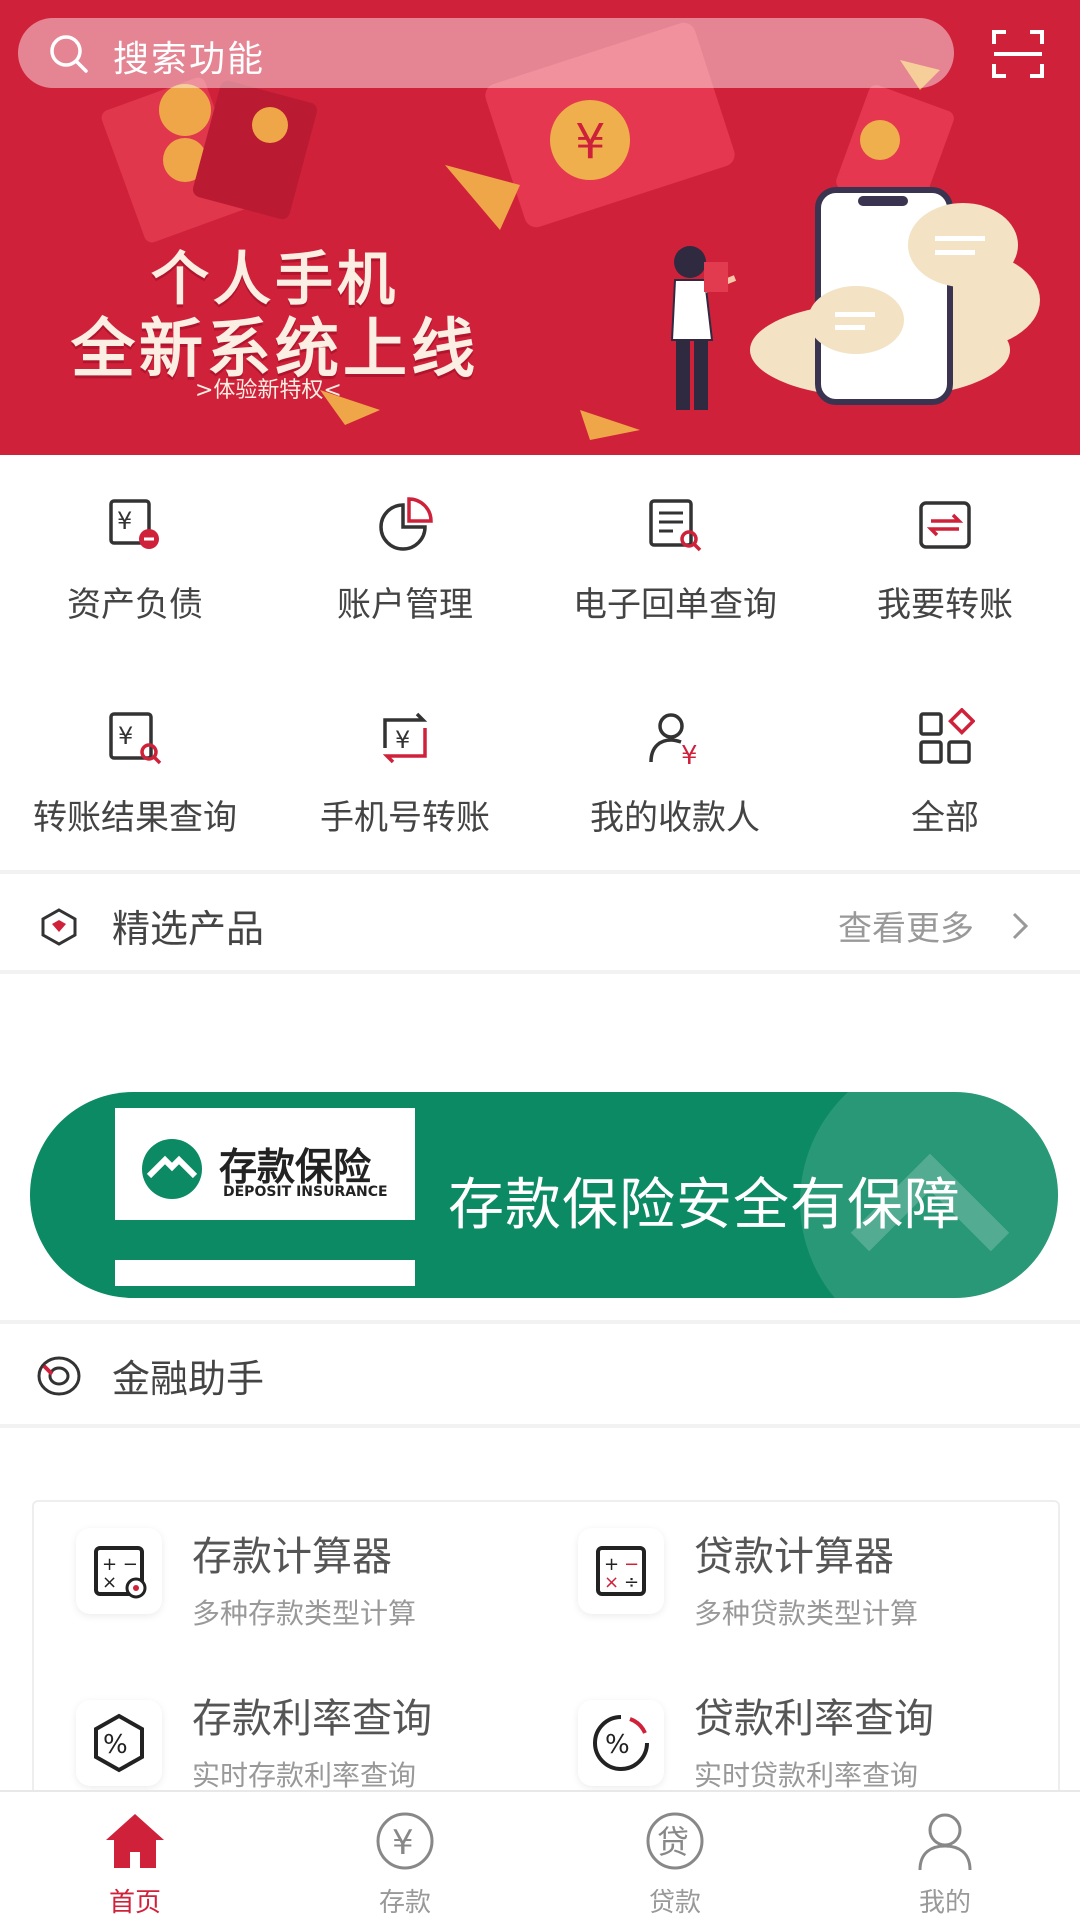 The image size is (1080, 1922). I want to click on quick-action-label: 电子回单查询, so click(675, 605).